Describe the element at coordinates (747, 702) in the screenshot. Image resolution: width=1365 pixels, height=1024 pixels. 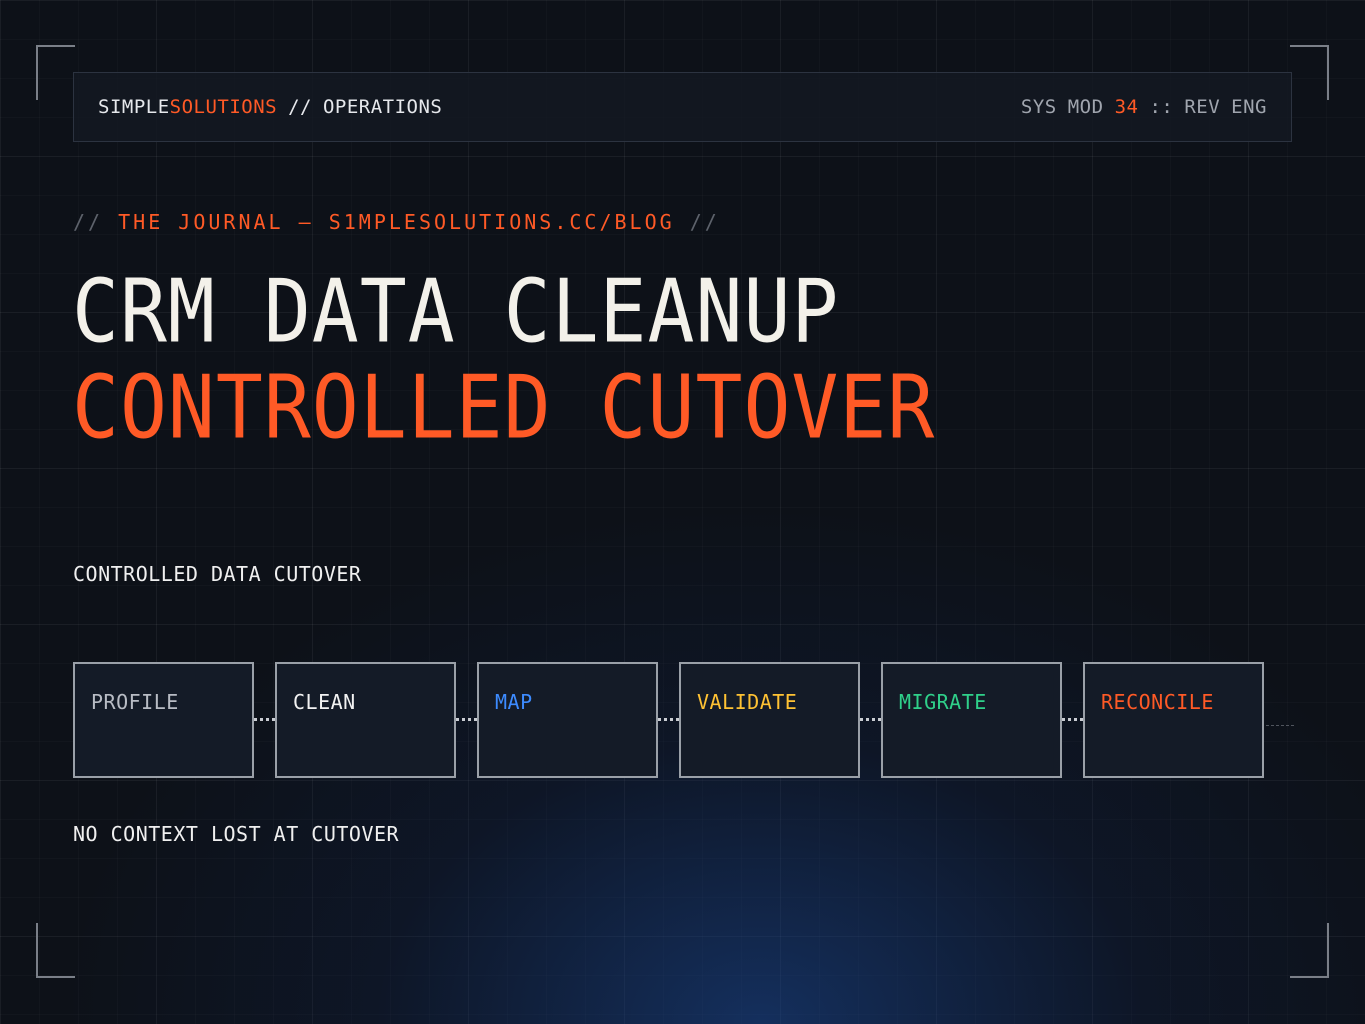
I see `stage-label: VALIDATE` at that location.